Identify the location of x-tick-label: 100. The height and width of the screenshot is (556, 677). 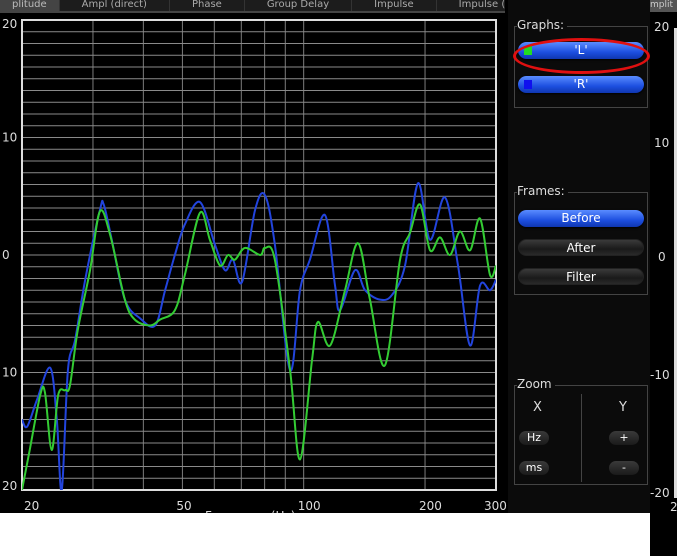
(309, 506).